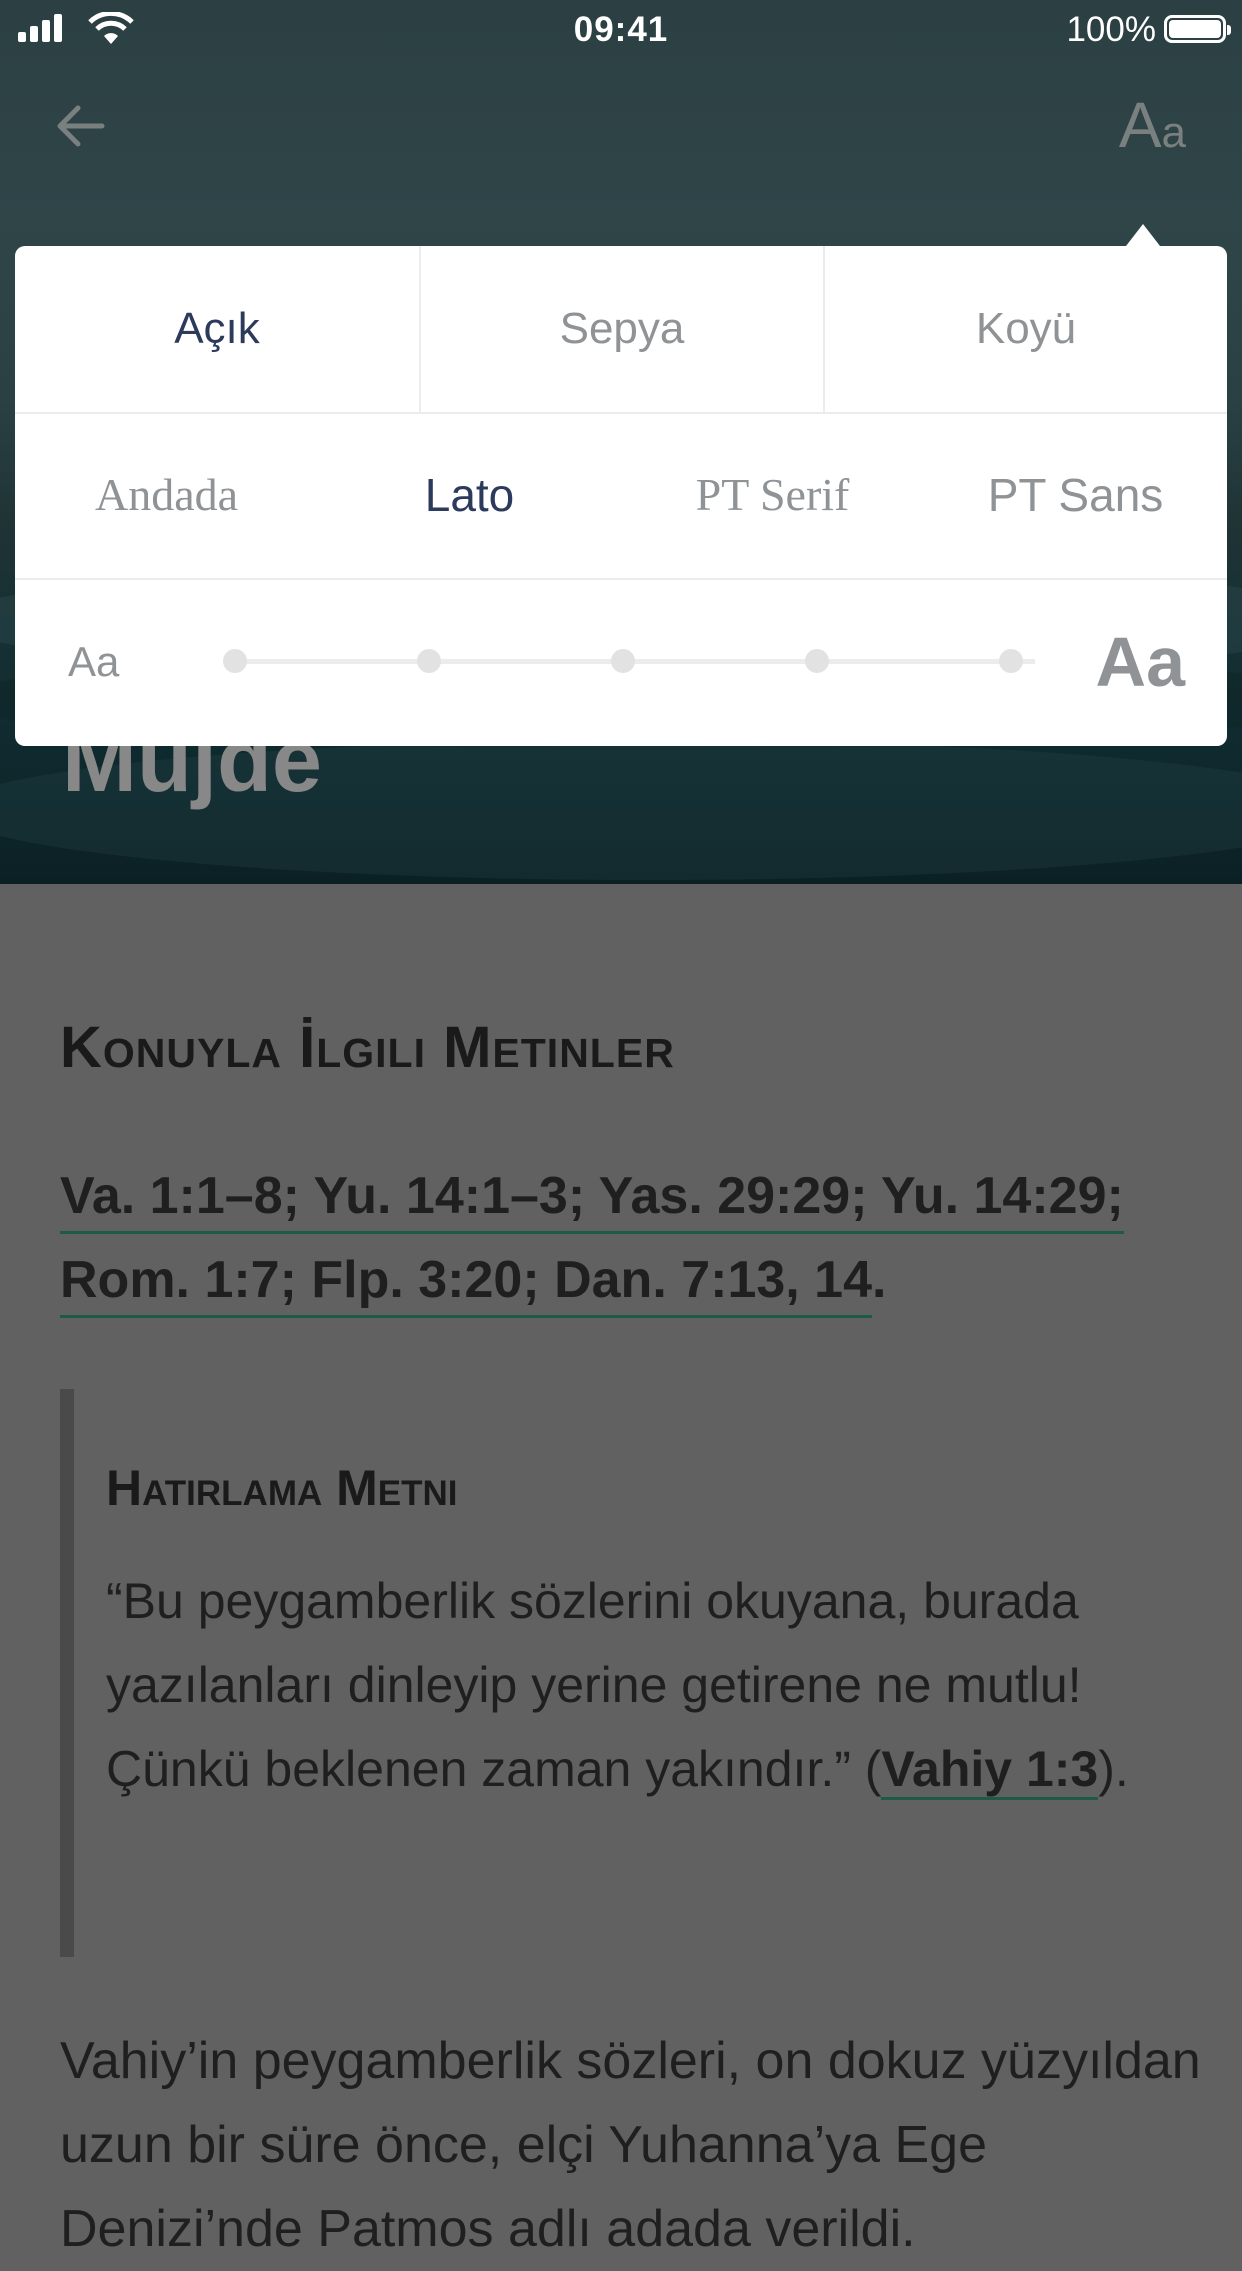  Describe the element at coordinates (1197, 29) in the screenshot. I see `battery-icon` at that location.